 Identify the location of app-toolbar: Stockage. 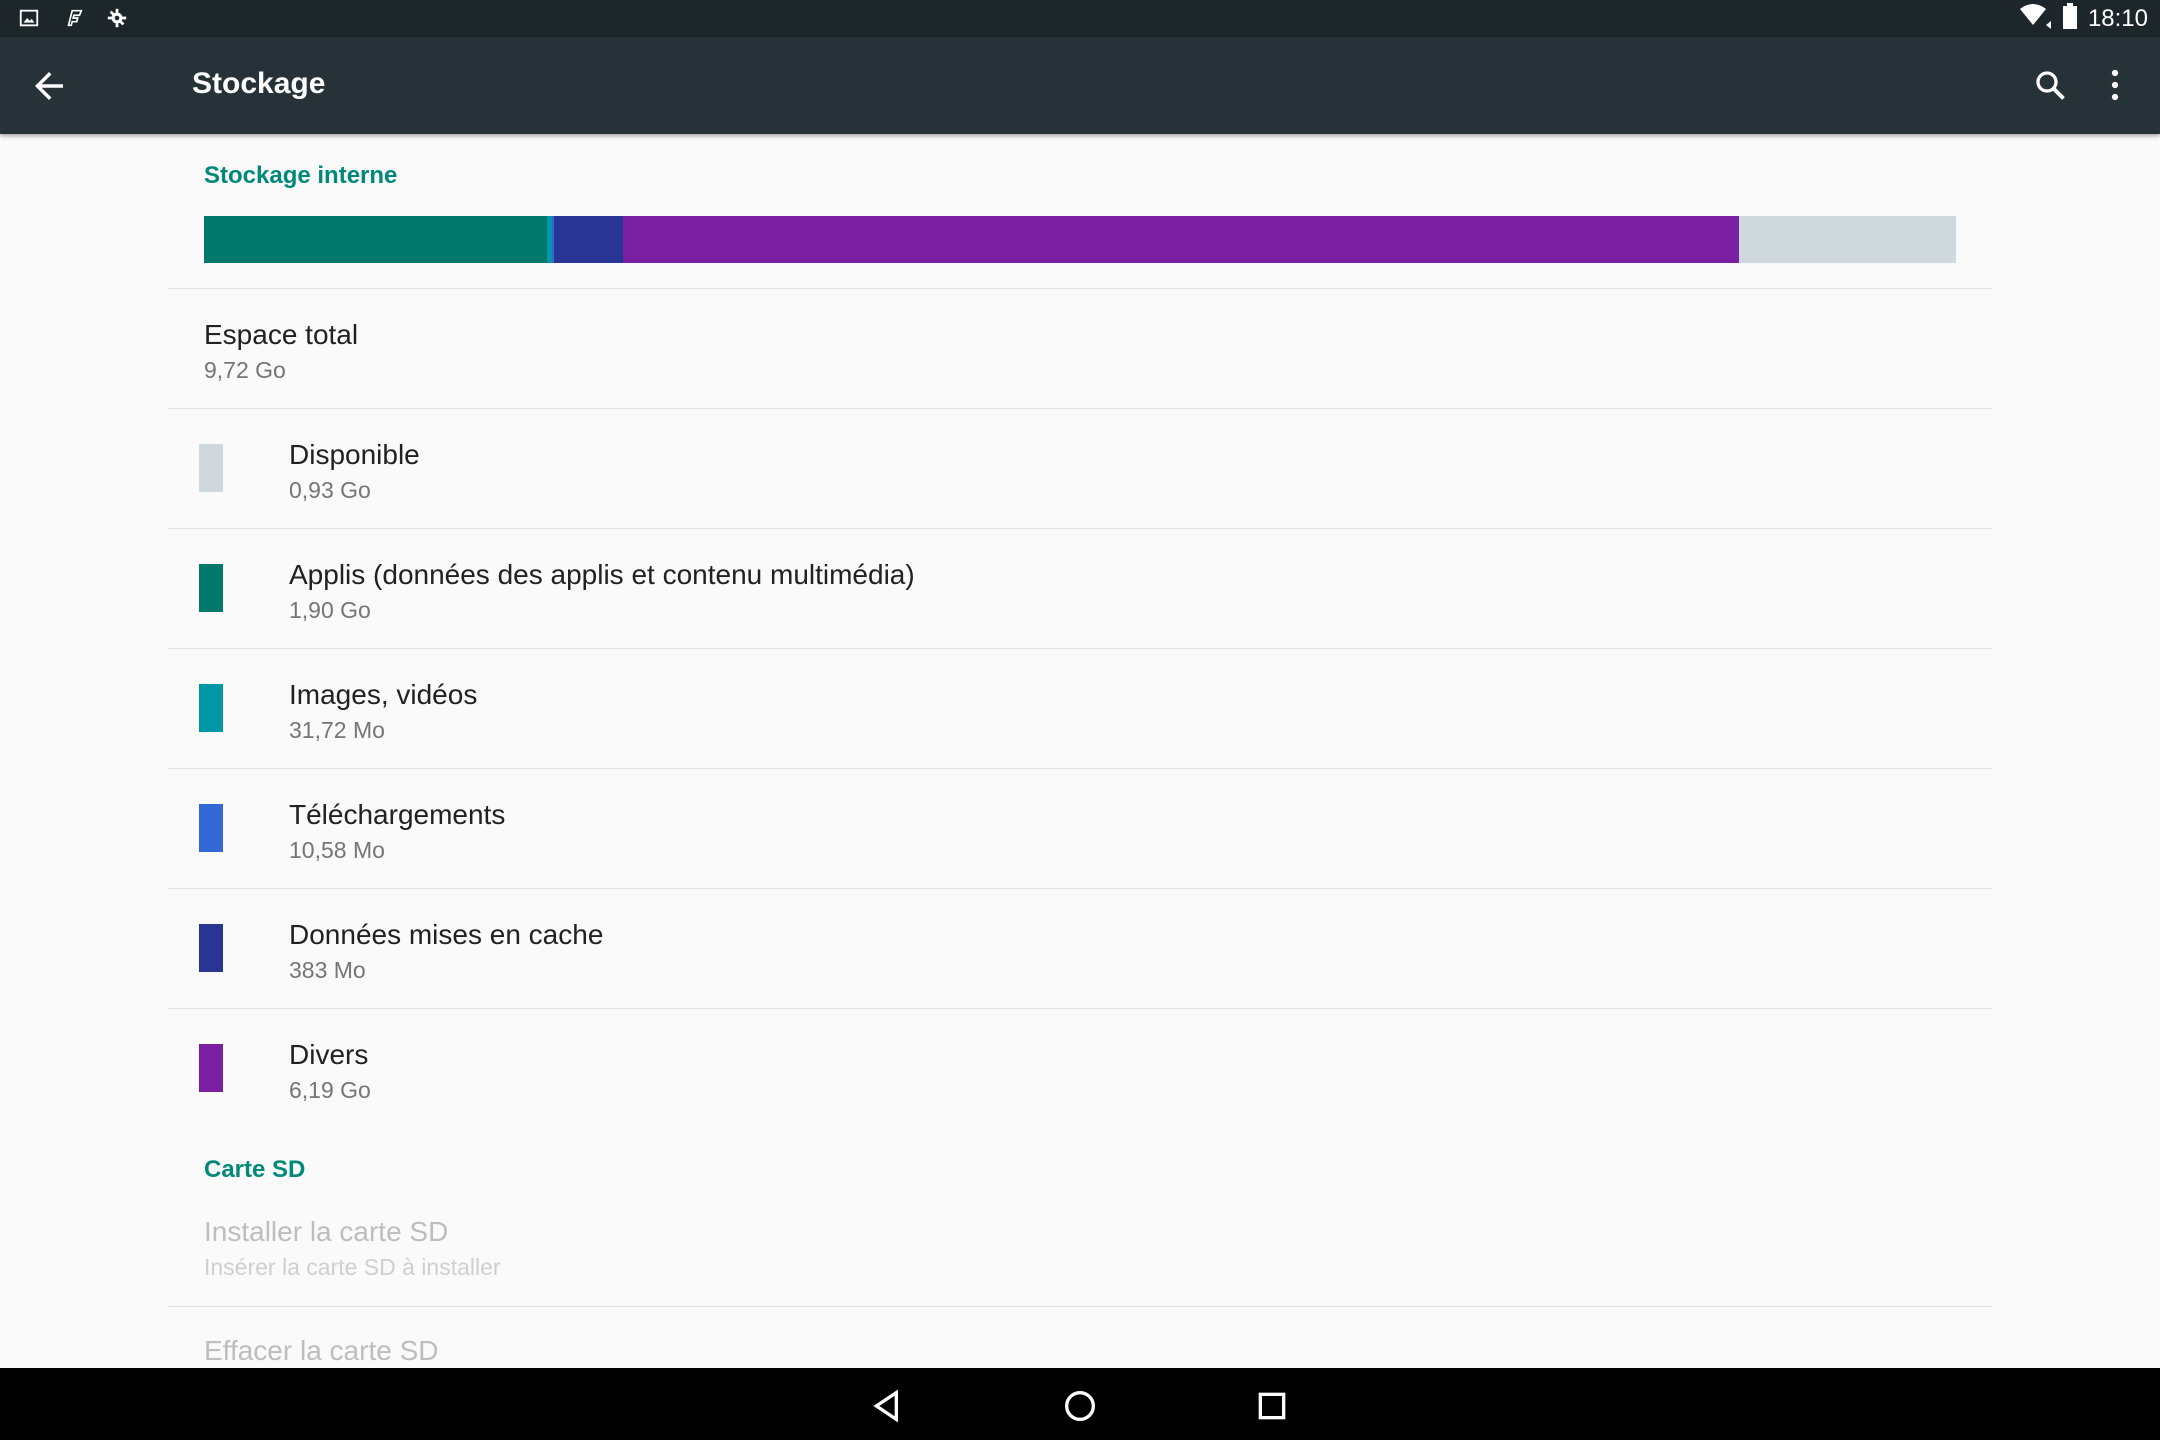
(1080, 85).